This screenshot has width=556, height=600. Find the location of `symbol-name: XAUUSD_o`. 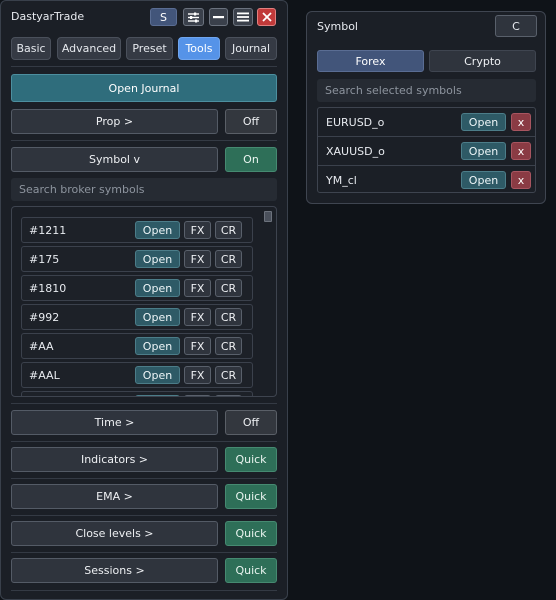

symbol-name: XAUUSD_o is located at coordinates (355, 151).